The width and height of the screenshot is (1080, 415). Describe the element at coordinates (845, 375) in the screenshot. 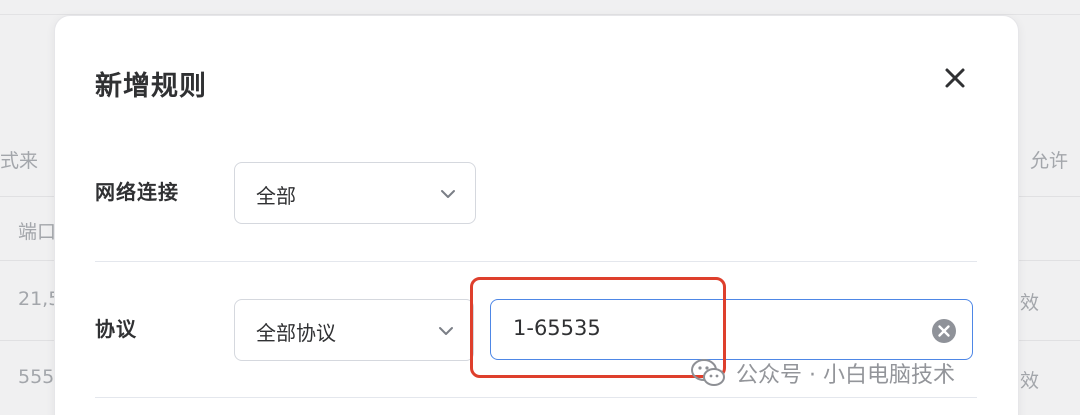

I see `watermark-text: 公众号 · 小白电脑技术` at that location.